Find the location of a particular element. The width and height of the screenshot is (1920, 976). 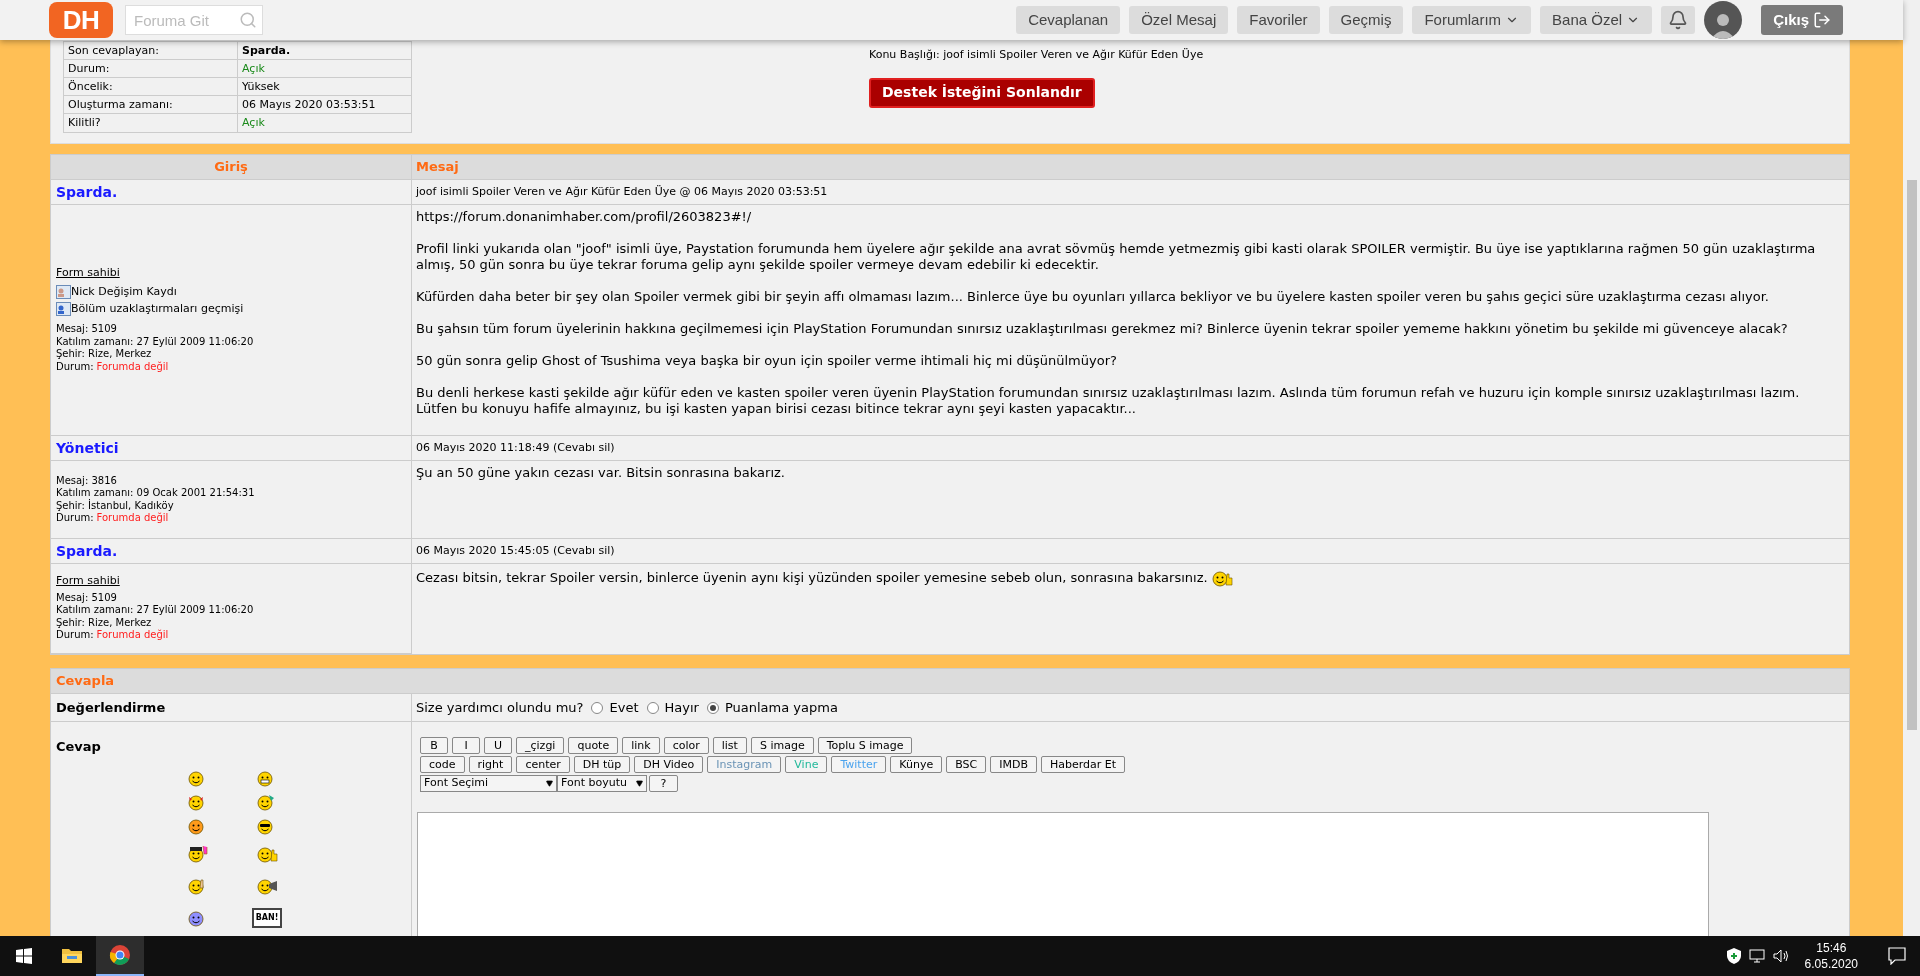

message-paragraph: 50 gün sonra gelip Ghost of Tsushima veya başka bir oyun için spoiler verme ihtimali hiç mi düşünülmüyor? is located at coordinates (767, 361).